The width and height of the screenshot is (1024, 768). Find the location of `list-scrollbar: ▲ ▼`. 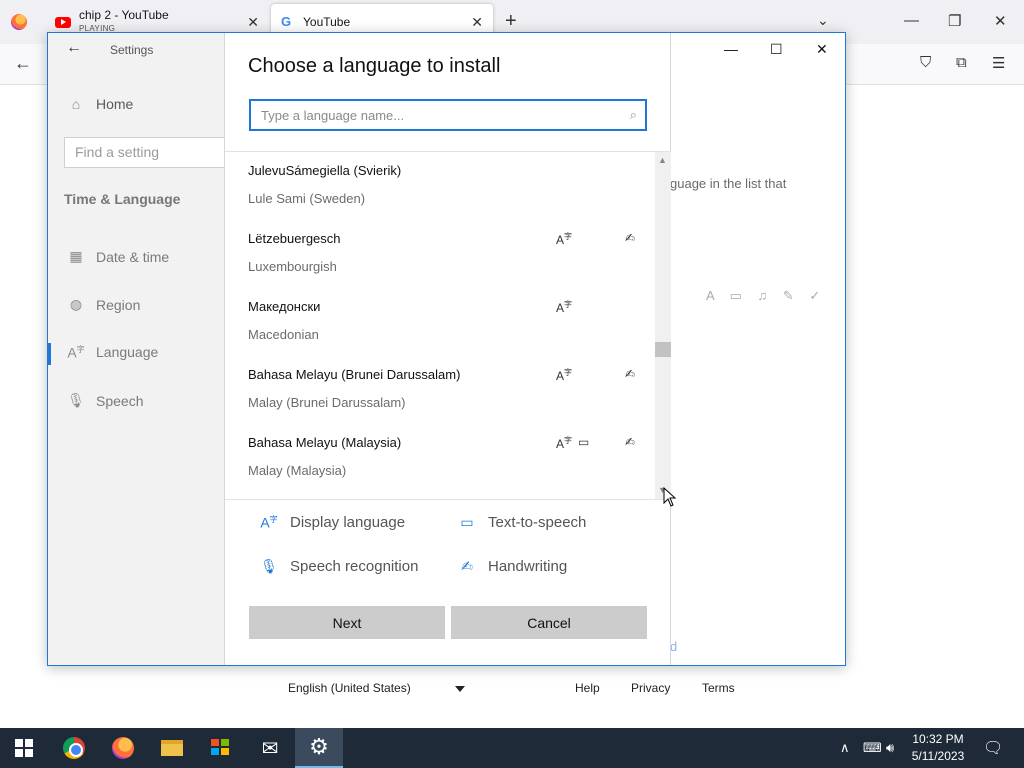

list-scrollbar: ▲ ▼ is located at coordinates (663, 325).